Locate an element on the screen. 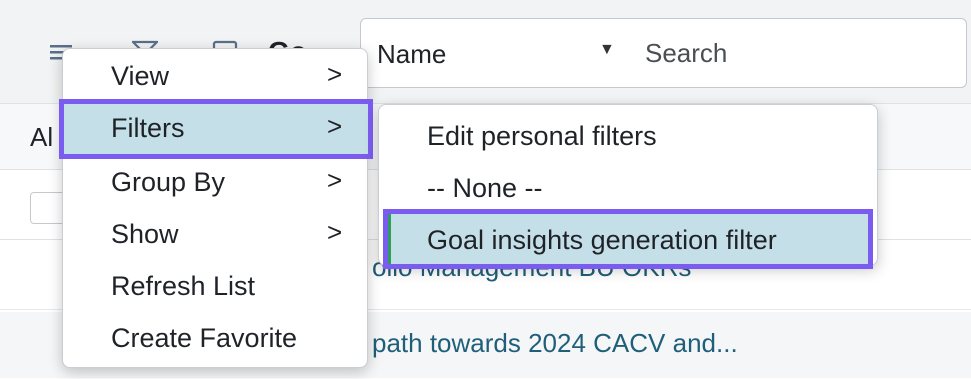 The height and width of the screenshot is (379, 971). menu-item-filters: Filters > is located at coordinates (216, 129).